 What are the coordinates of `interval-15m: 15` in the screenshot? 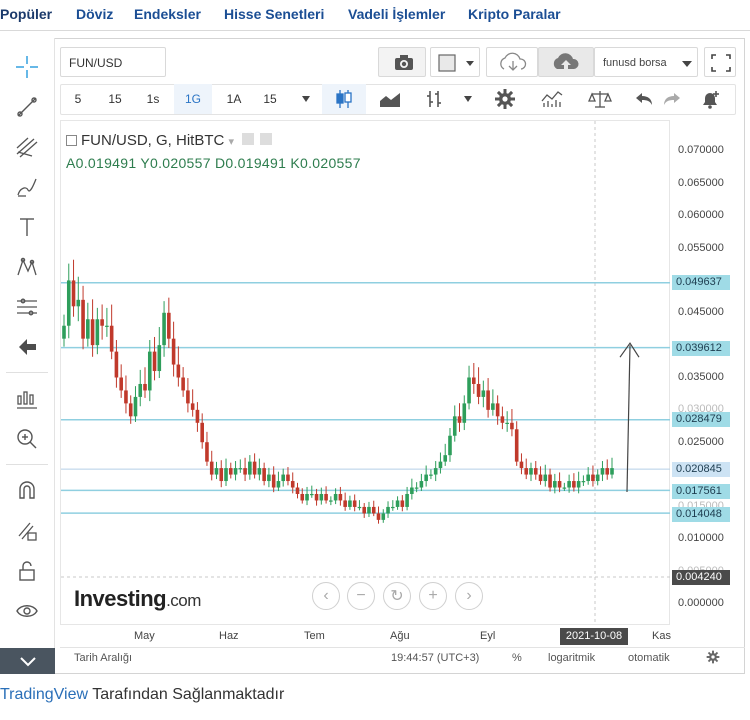 It's located at (115, 99).